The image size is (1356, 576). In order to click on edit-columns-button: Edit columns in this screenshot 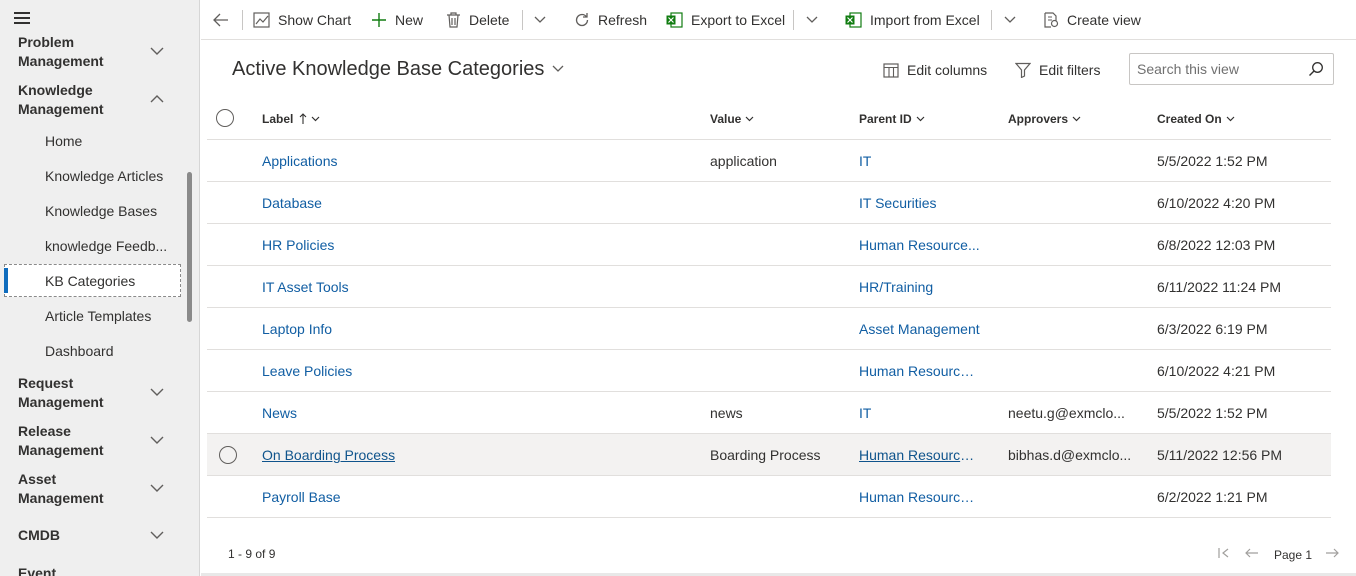, I will do `click(935, 70)`.